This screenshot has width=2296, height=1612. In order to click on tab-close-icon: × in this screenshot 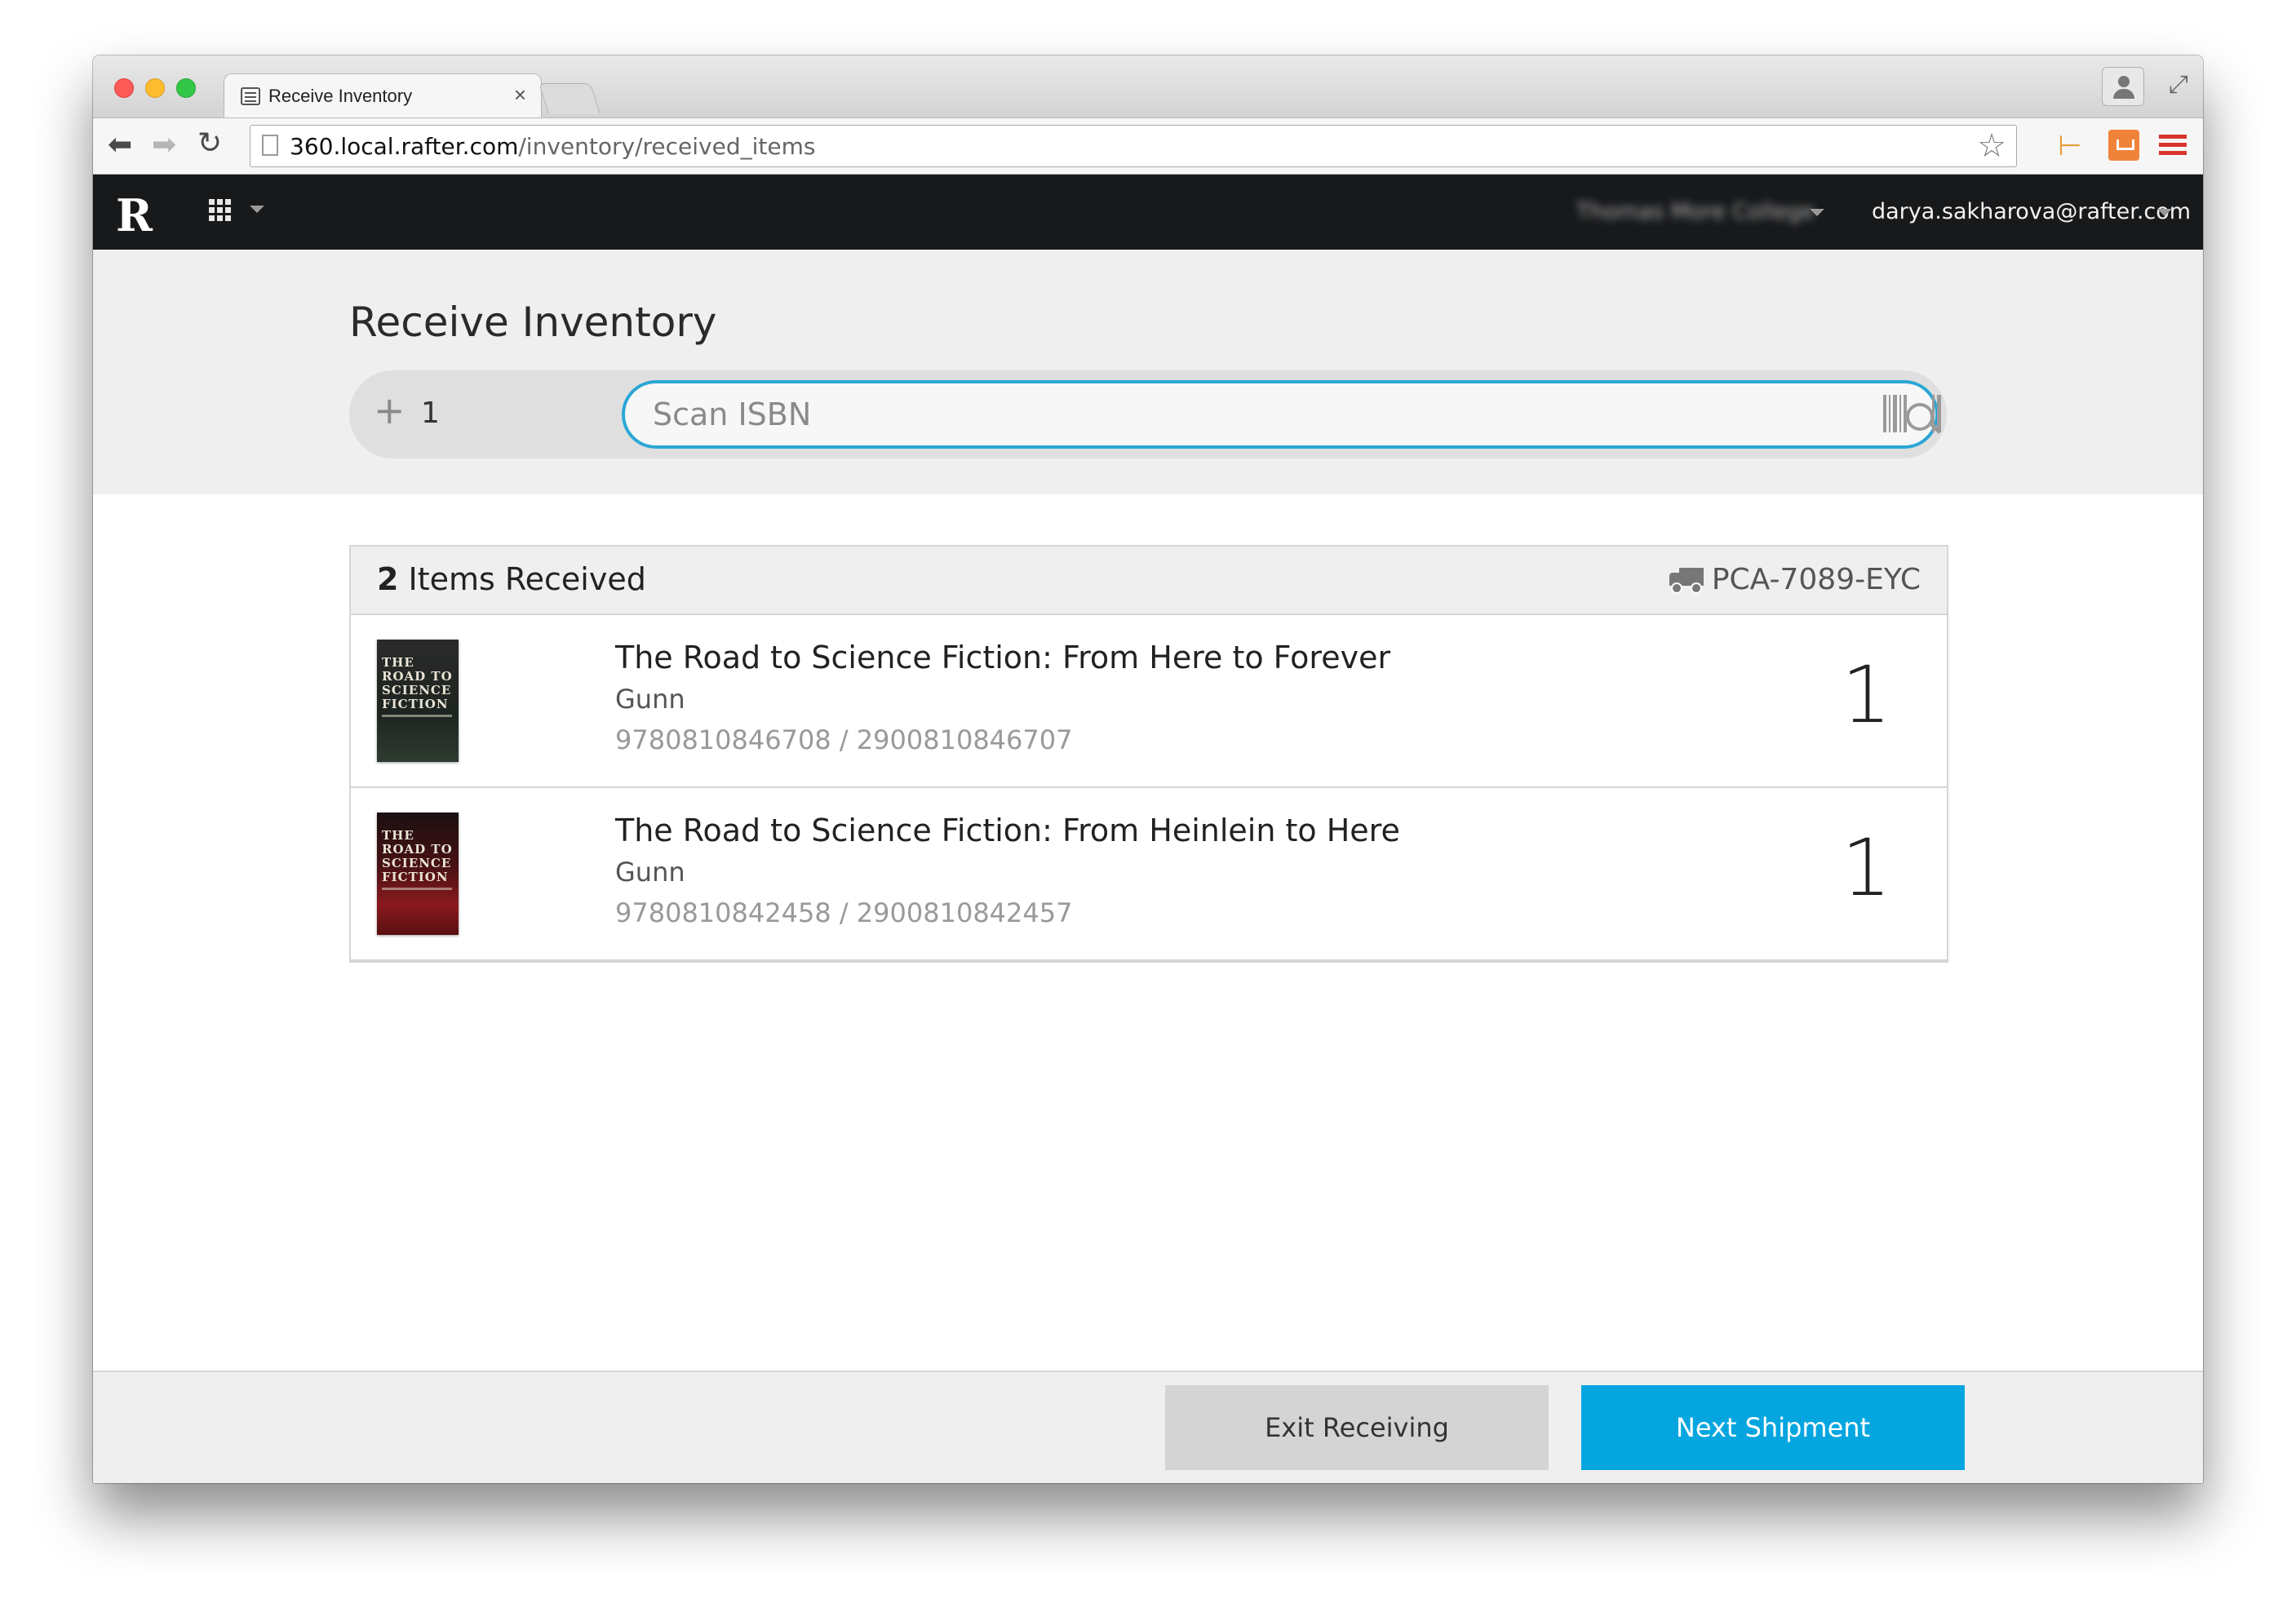, I will do `click(520, 95)`.